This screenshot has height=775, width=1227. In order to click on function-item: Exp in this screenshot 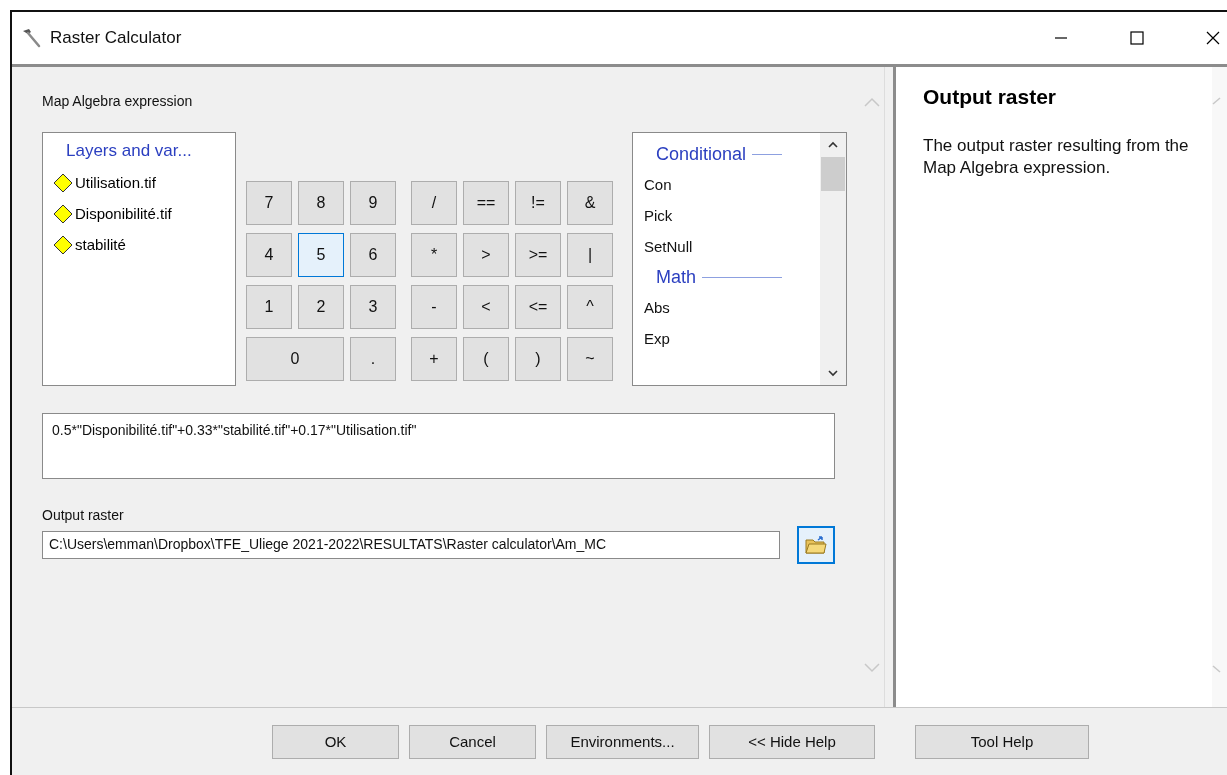, I will do `click(732, 338)`.